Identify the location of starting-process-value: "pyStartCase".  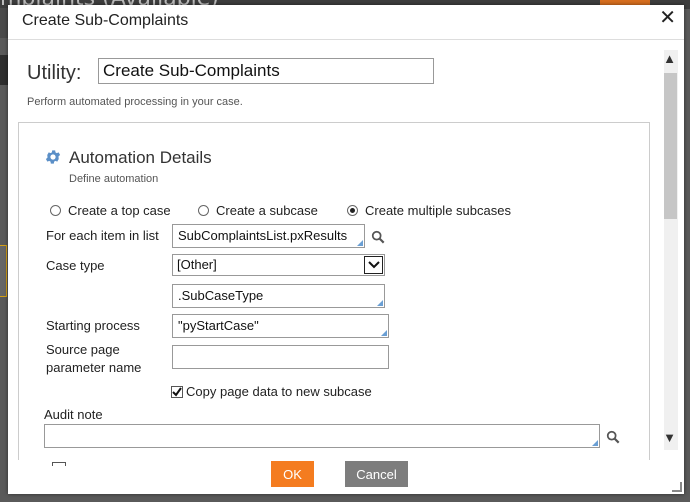
(218, 325).